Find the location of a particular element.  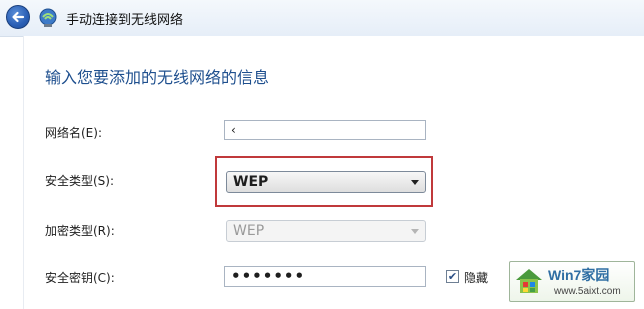

watermark-logo: Win7家园 www.5aixt.com is located at coordinates (572, 281).